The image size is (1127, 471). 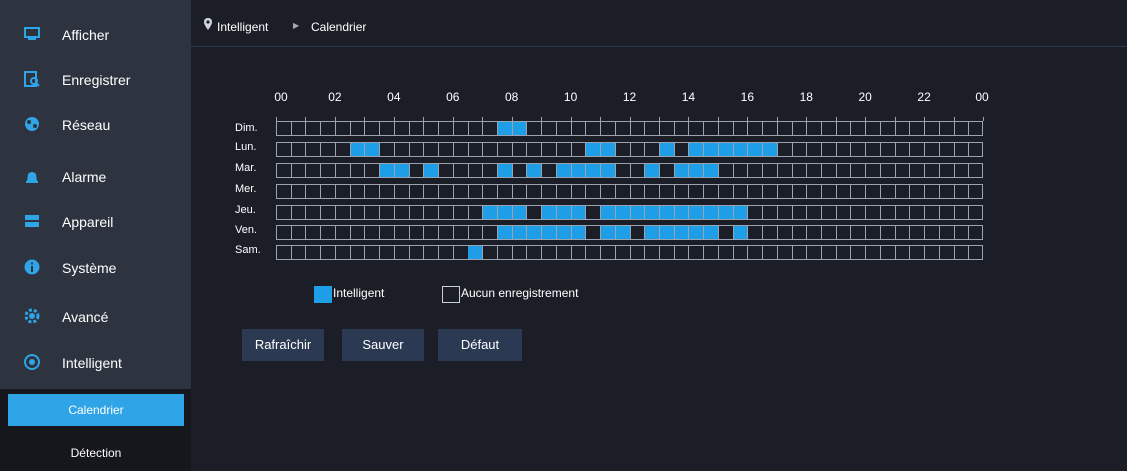 I want to click on breadcrumb-root: Intelligent, so click(x=242, y=27).